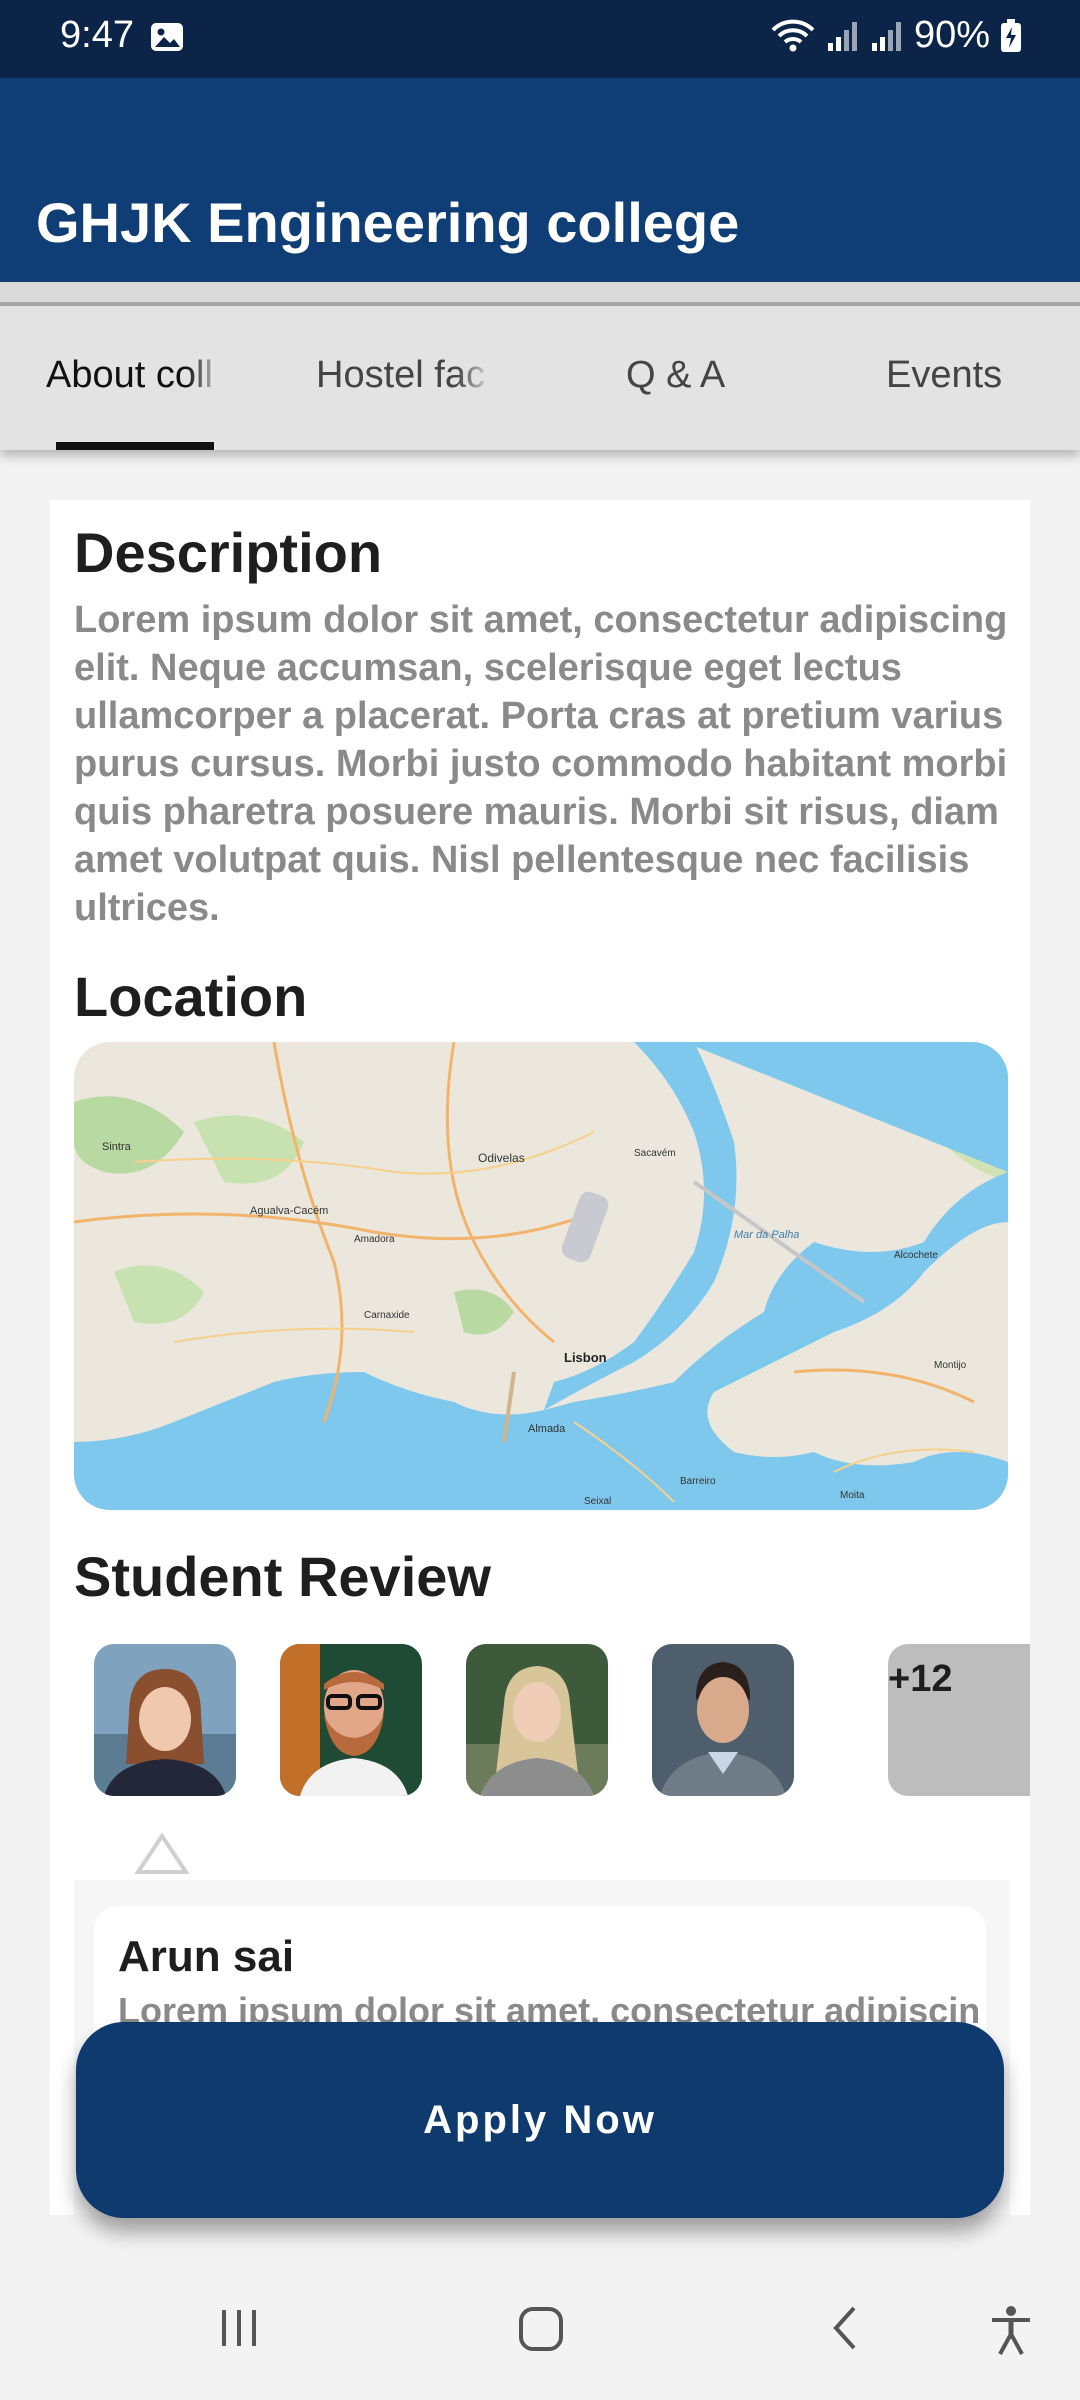 The image size is (1080, 2400). I want to click on battery-percent: 90%, so click(951, 35).